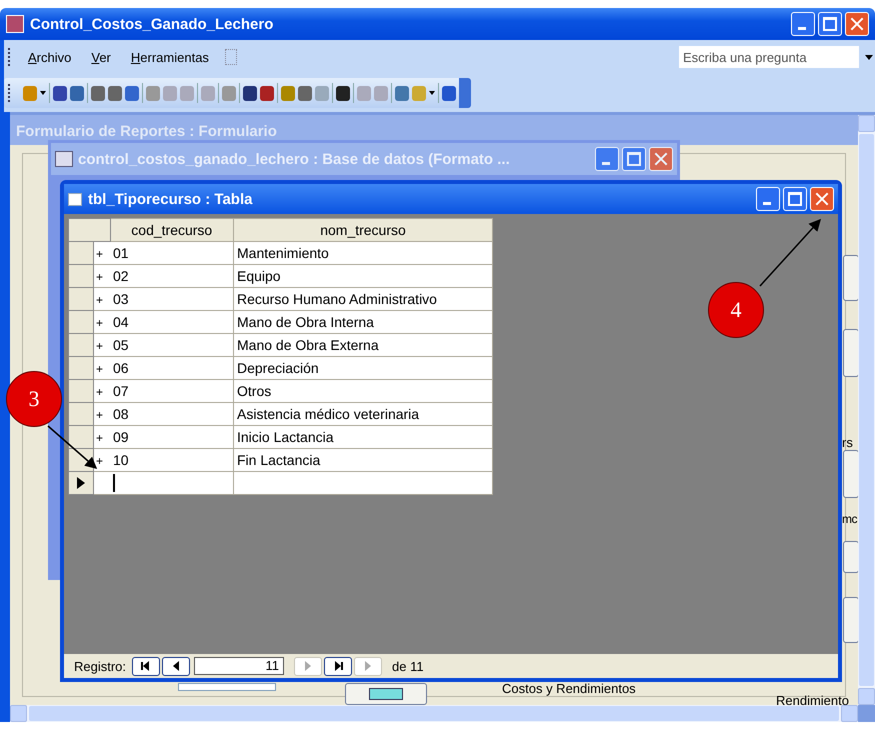 This screenshot has width=875, height=732. Describe the element at coordinates (171, 199) in the screenshot. I see `window-title: tbl_Tiporecurso : Tabla` at that location.